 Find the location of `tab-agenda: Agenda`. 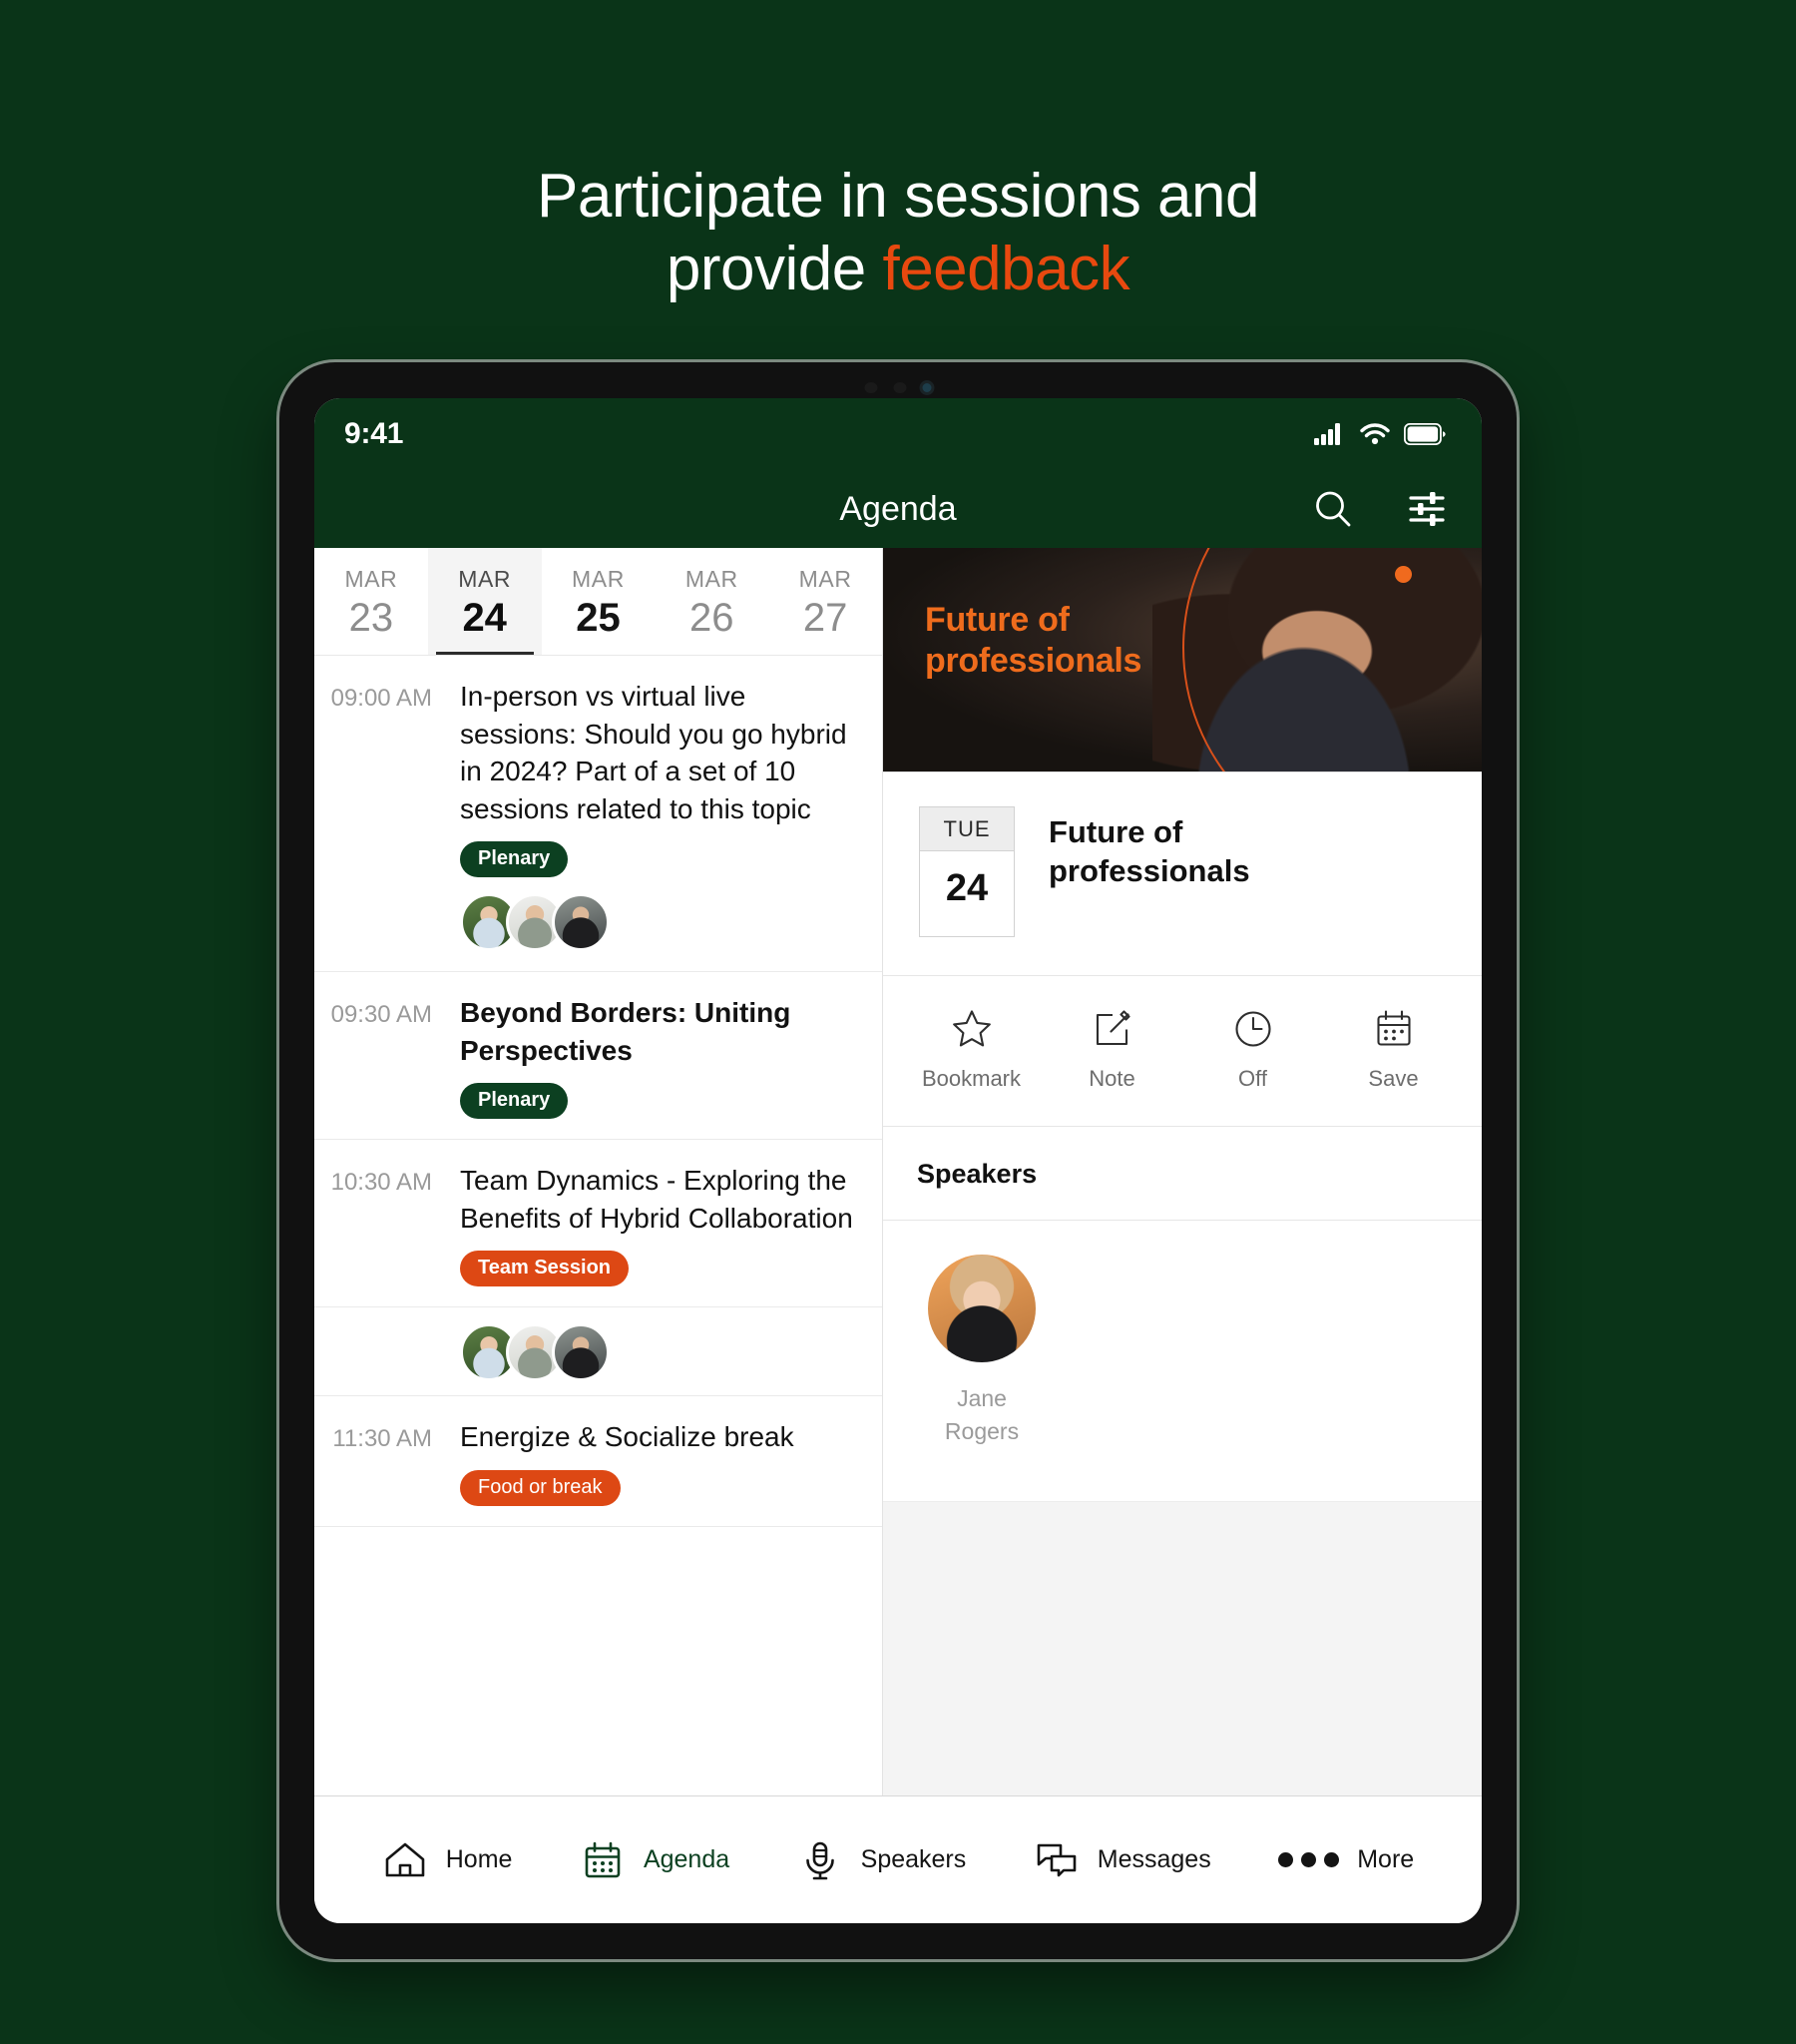

tab-agenda: Agenda is located at coordinates (654, 1860).